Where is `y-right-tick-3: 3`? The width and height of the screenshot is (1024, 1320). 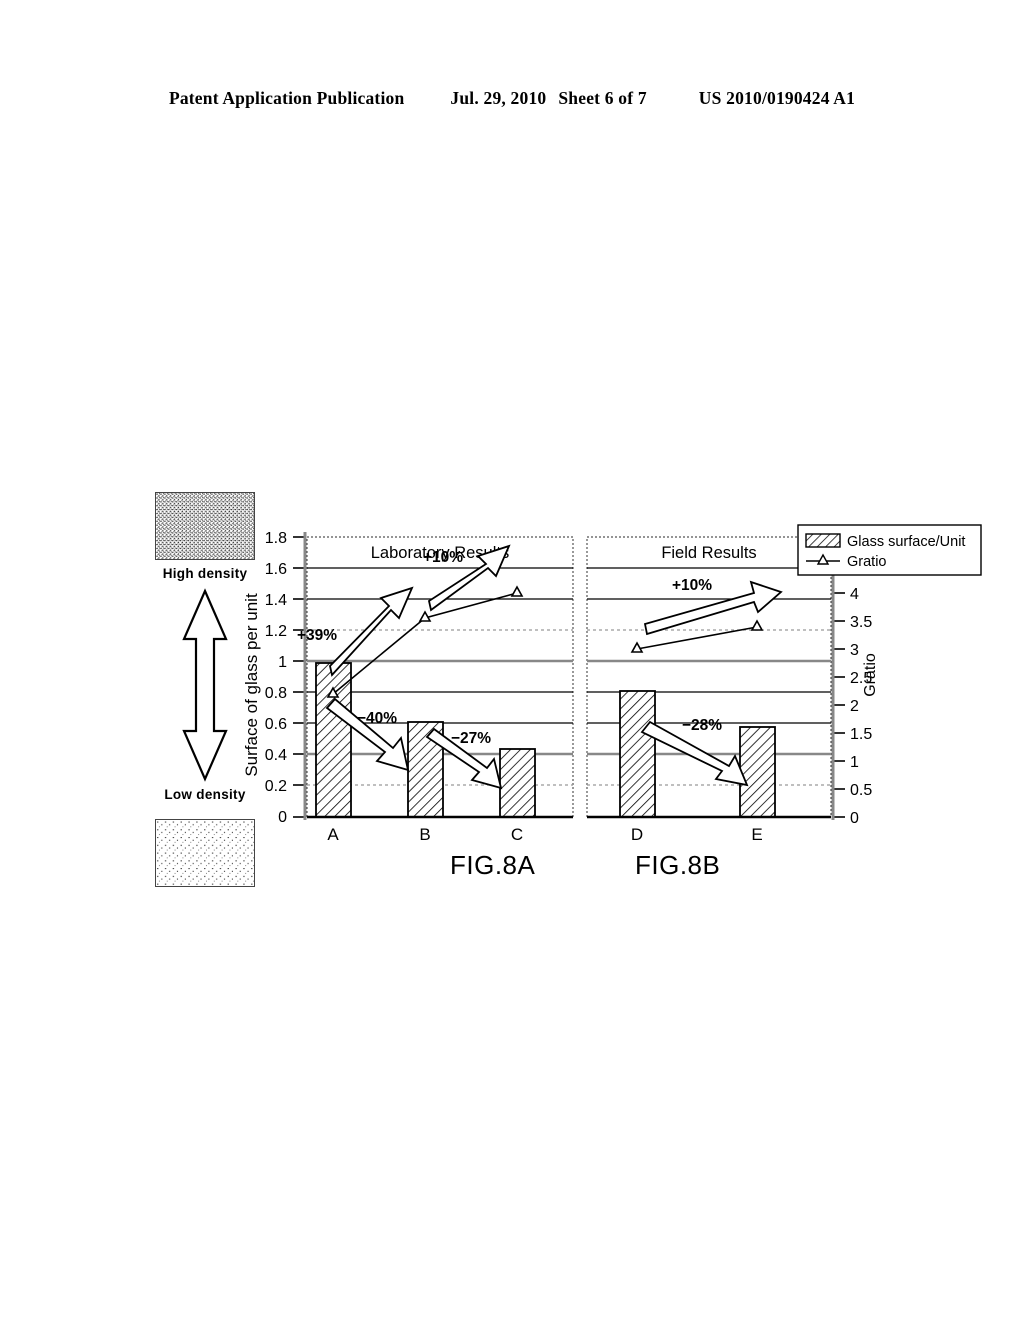
y-right-tick-3: 3 is located at coordinates (854, 650).